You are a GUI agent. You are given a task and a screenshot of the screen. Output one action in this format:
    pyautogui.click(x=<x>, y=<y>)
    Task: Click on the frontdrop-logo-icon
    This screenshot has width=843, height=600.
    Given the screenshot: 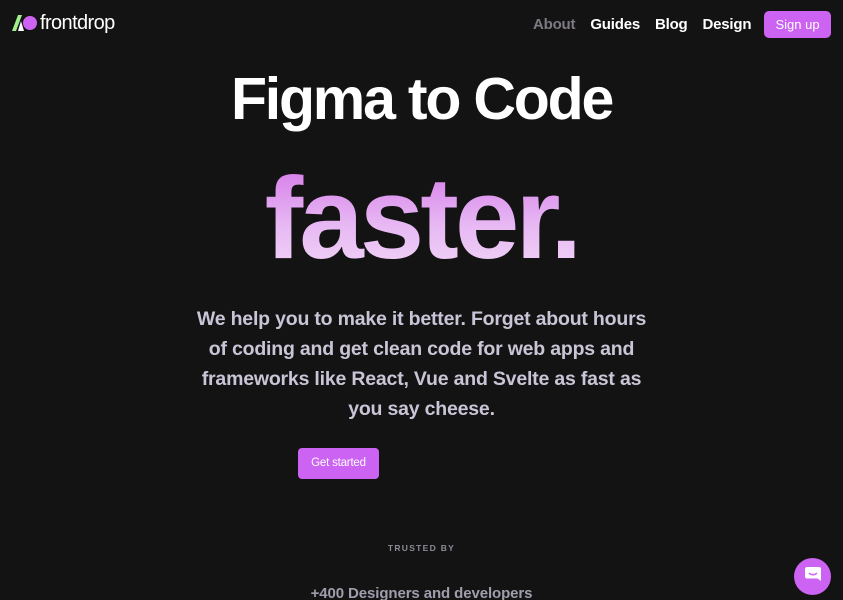 What is the action you would take?
    pyautogui.click(x=25, y=23)
    